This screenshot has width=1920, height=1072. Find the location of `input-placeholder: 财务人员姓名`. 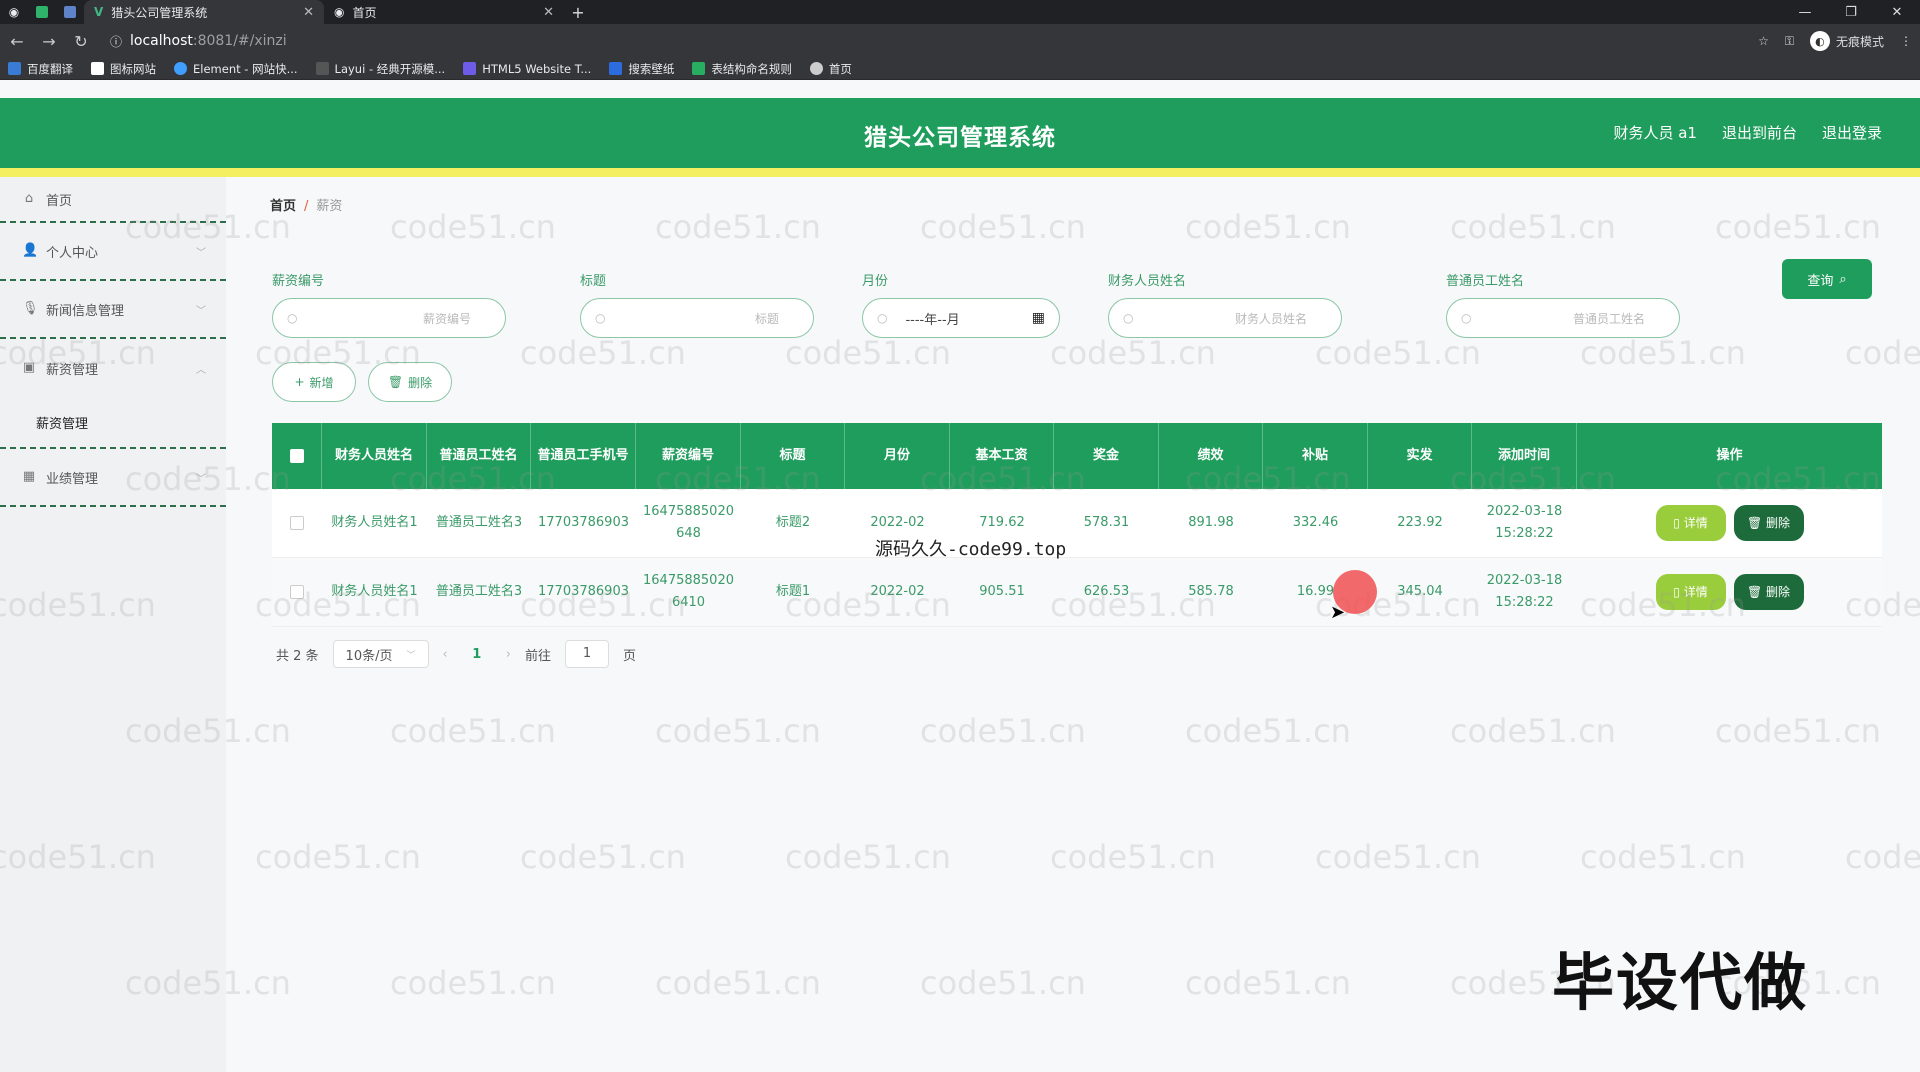

input-placeholder: 财务人员姓名 is located at coordinates (1270, 318).